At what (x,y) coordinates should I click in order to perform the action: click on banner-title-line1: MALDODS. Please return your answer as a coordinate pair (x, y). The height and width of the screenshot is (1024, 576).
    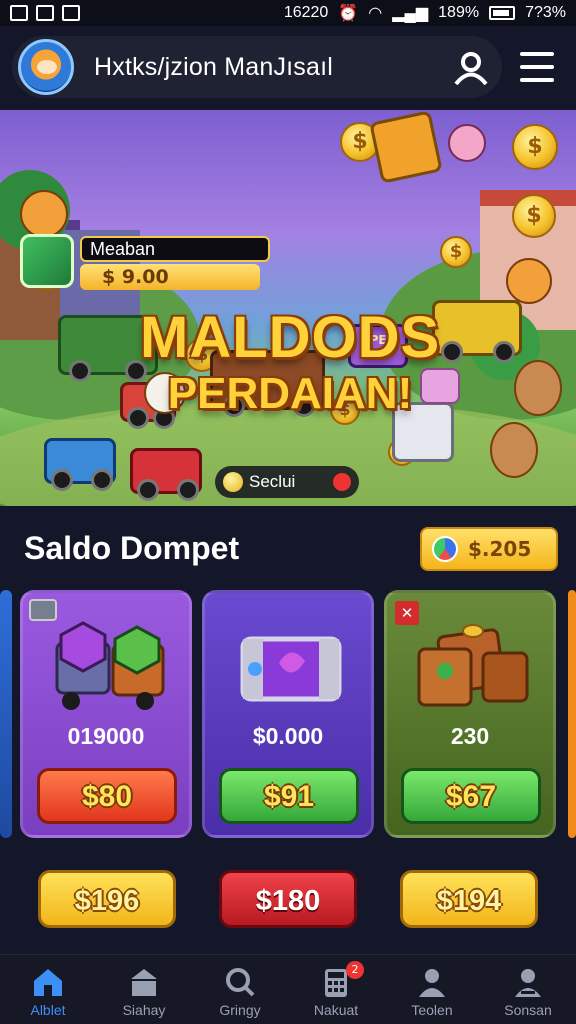
    Looking at the image, I should click on (290, 337).